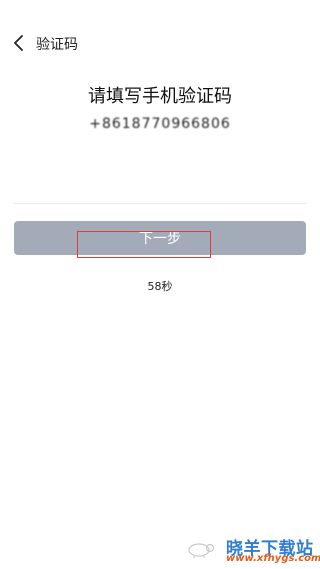  What do you see at coordinates (273, 558) in the screenshot?
I see `watermark-url: www.xfhygs.com` at bounding box center [273, 558].